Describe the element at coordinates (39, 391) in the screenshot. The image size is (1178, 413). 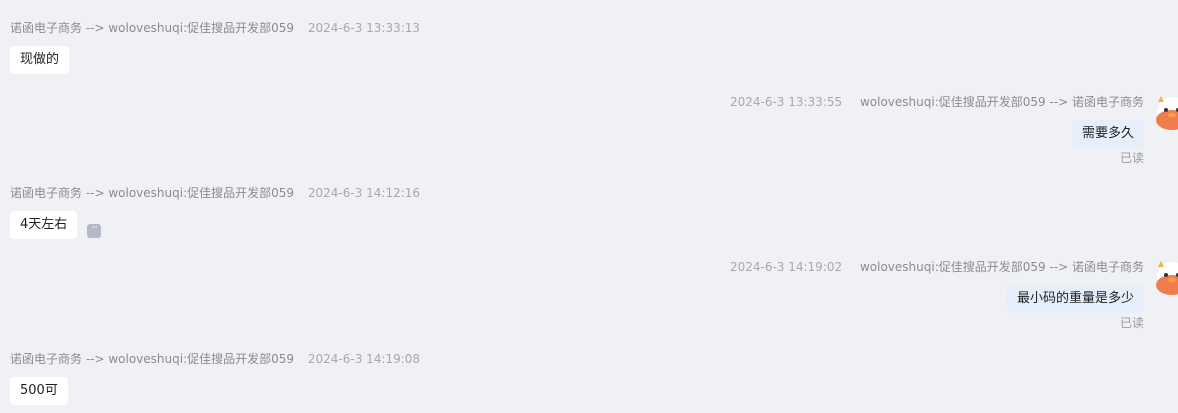
I see `message-bubble-incoming: 500可` at that location.